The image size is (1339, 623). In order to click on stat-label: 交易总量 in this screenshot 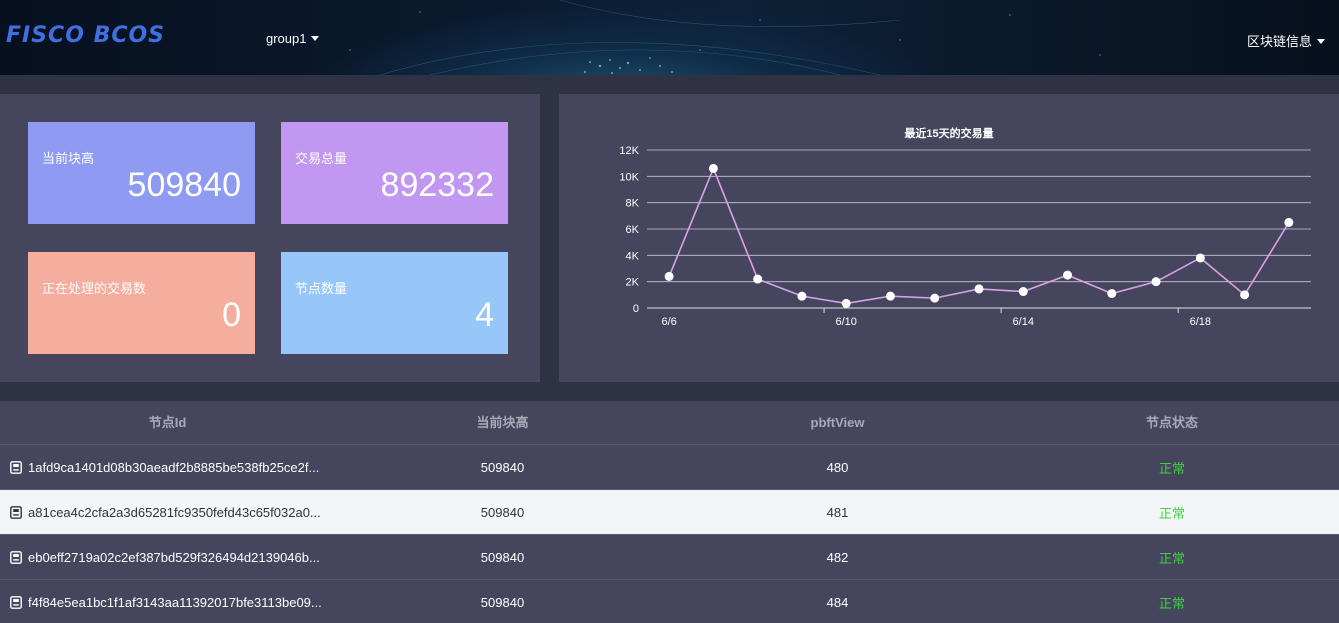, I will do `click(321, 158)`.